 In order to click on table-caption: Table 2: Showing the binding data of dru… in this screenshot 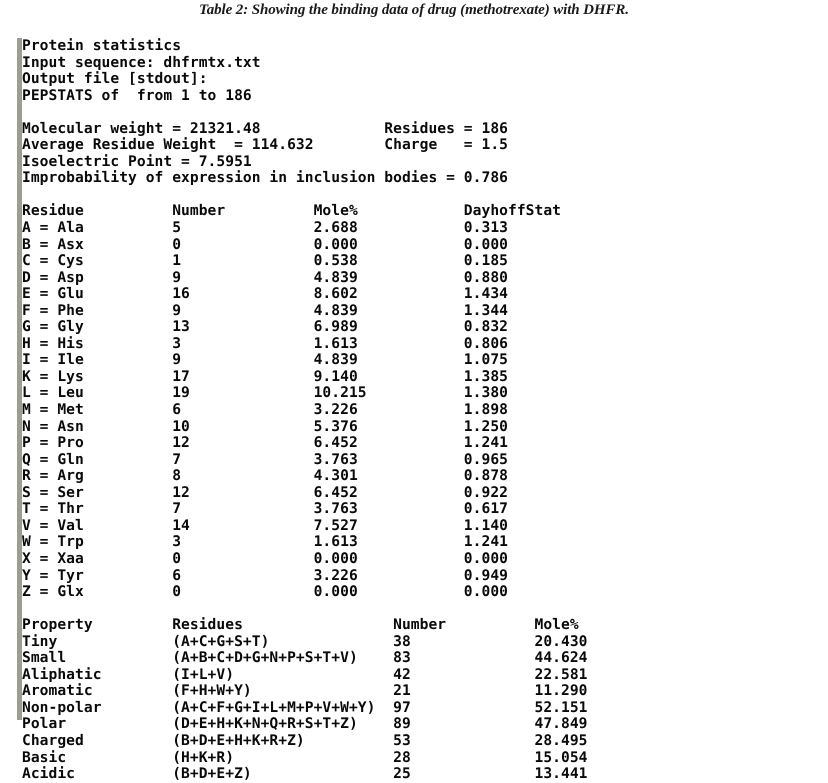, I will do `click(414, 10)`.